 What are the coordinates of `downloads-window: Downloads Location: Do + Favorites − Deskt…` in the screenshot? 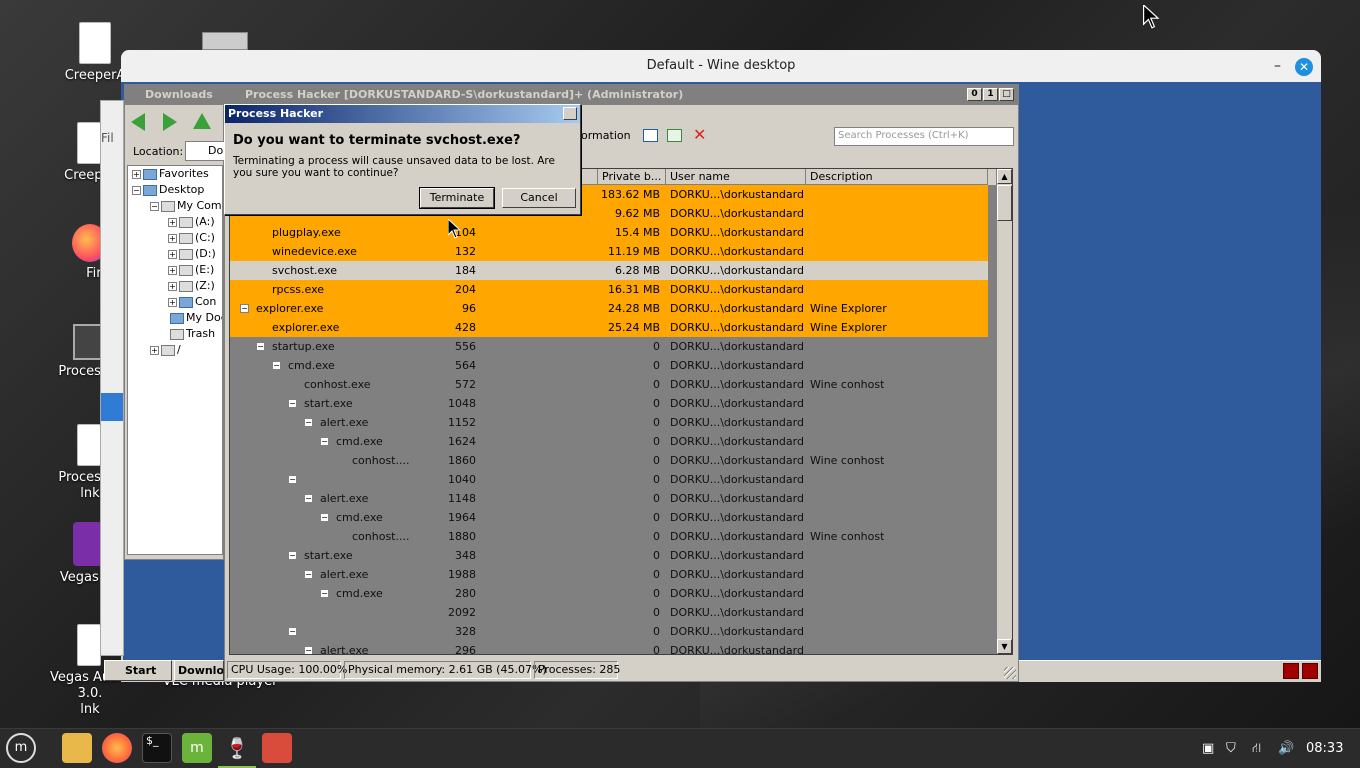 It's located at (174, 322).